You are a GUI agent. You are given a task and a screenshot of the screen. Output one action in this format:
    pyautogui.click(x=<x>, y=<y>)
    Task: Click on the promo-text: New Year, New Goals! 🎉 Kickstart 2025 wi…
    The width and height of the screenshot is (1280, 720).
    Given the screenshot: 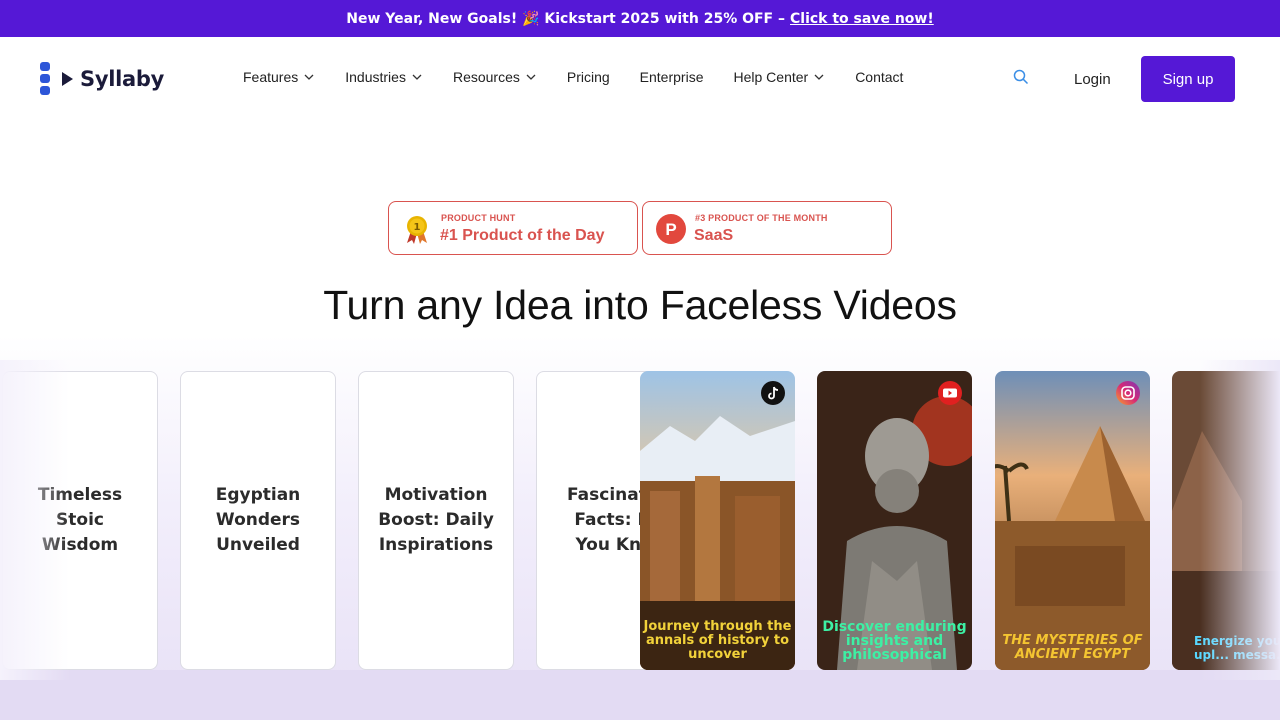 What is the action you would take?
    pyautogui.click(x=565, y=18)
    